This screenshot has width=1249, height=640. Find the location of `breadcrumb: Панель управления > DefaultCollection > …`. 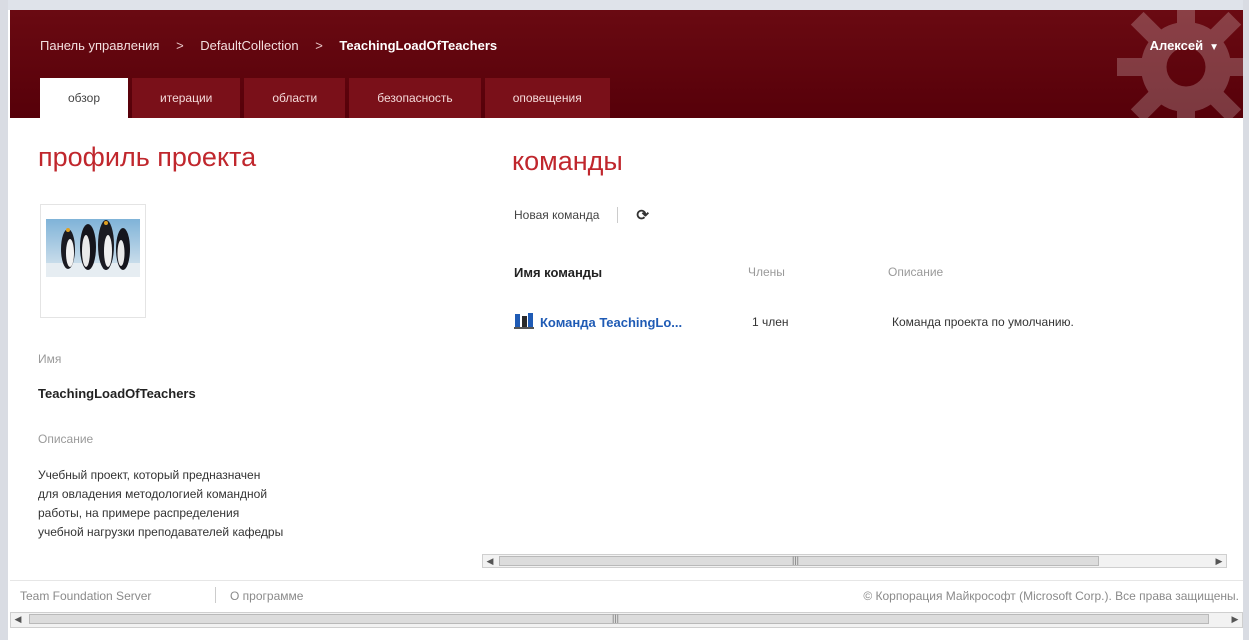

breadcrumb: Панель управления > DefaultCollection > … is located at coordinates (268, 45).